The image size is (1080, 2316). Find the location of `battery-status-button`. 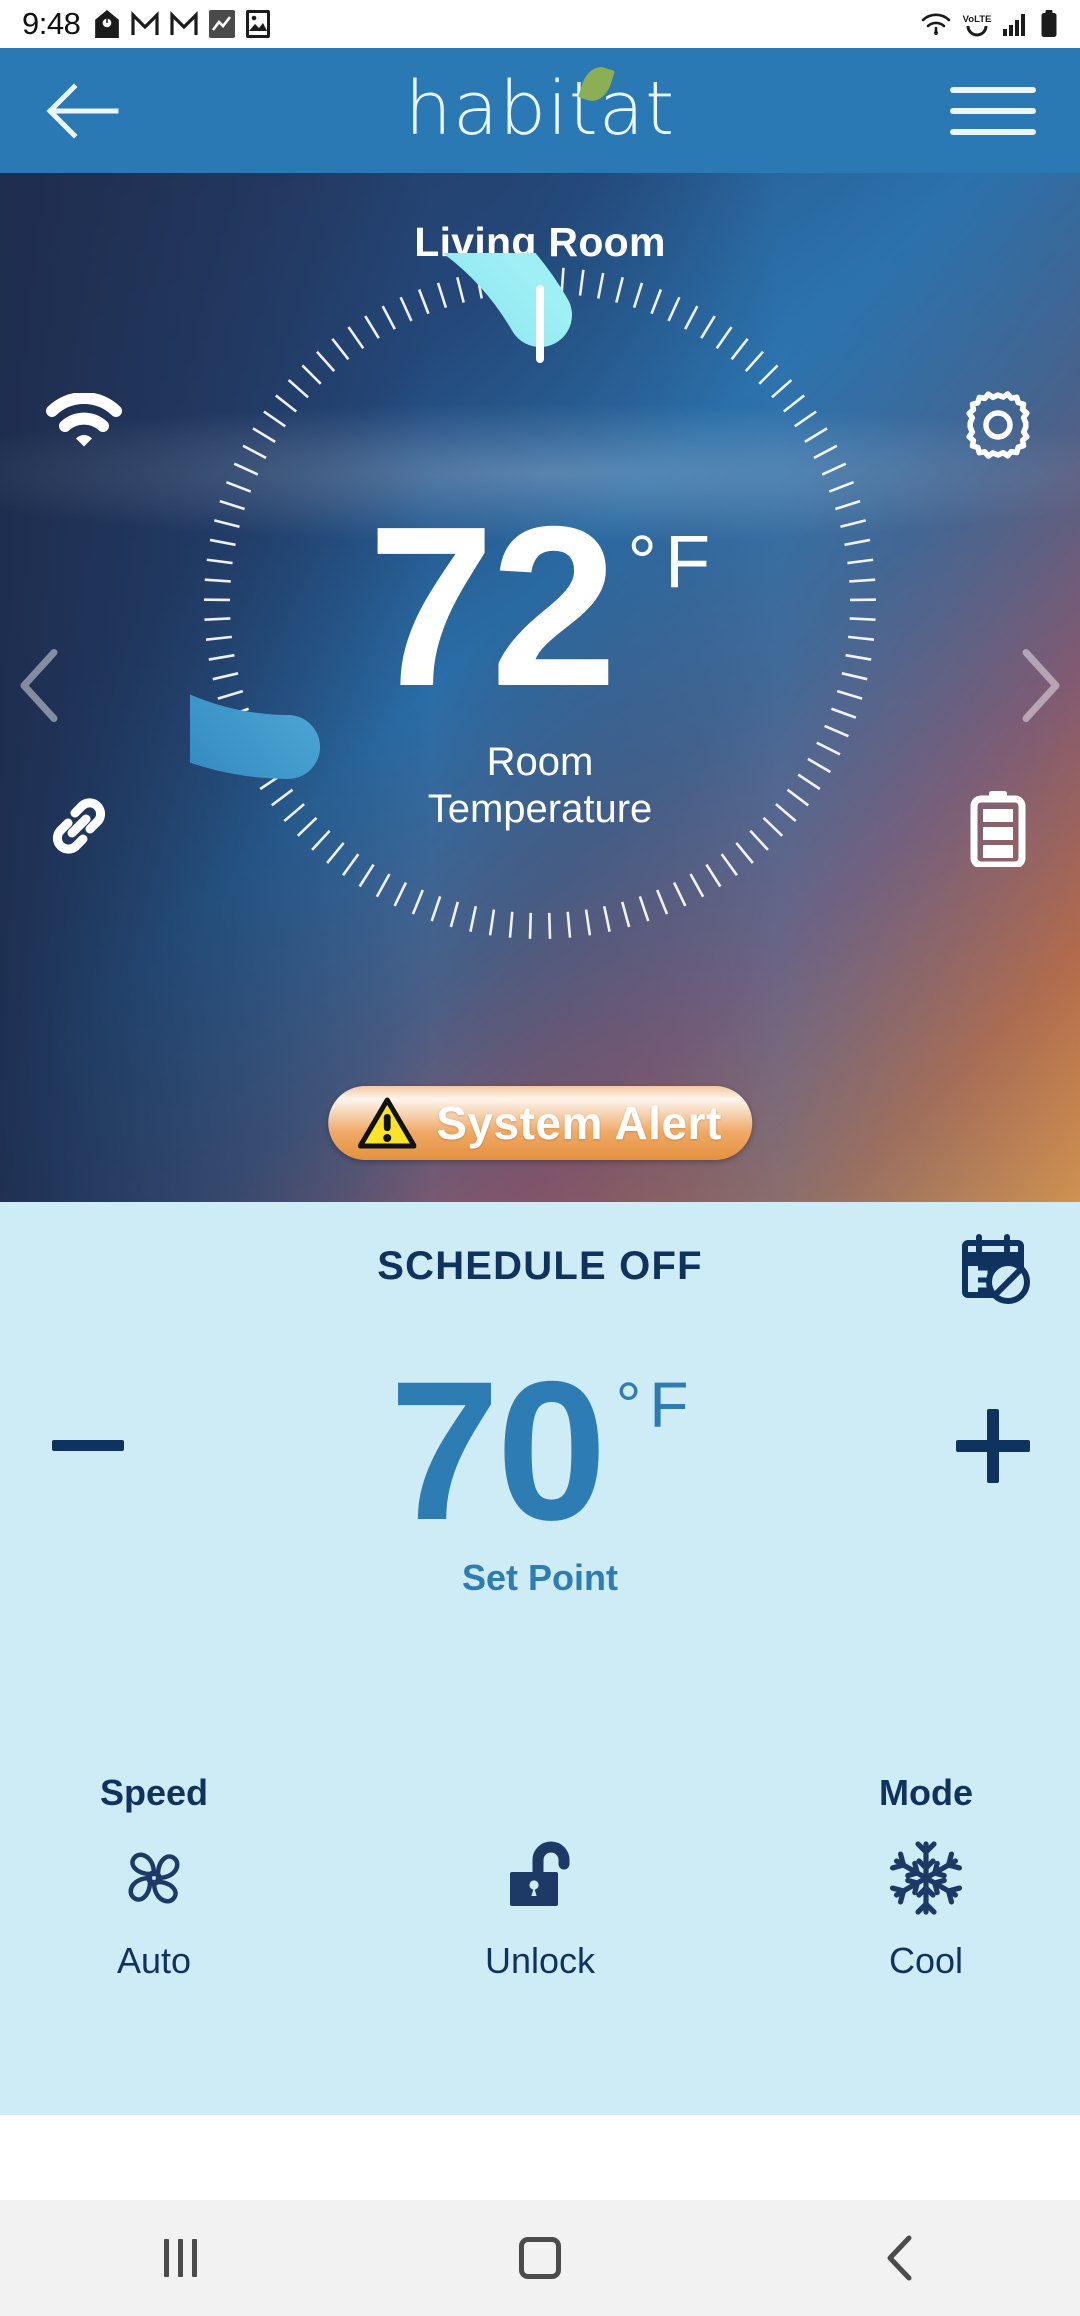

battery-status-button is located at coordinates (998, 831).